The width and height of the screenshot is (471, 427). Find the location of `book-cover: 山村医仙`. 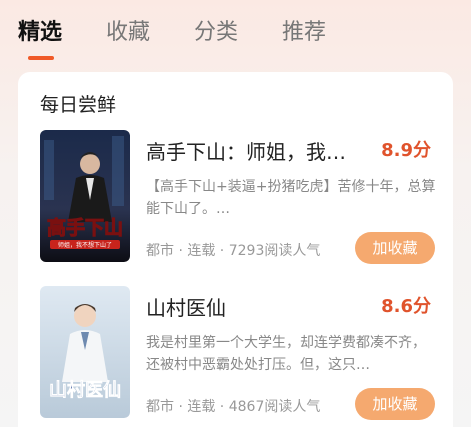

book-cover: 山村医仙 is located at coordinates (85, 352).